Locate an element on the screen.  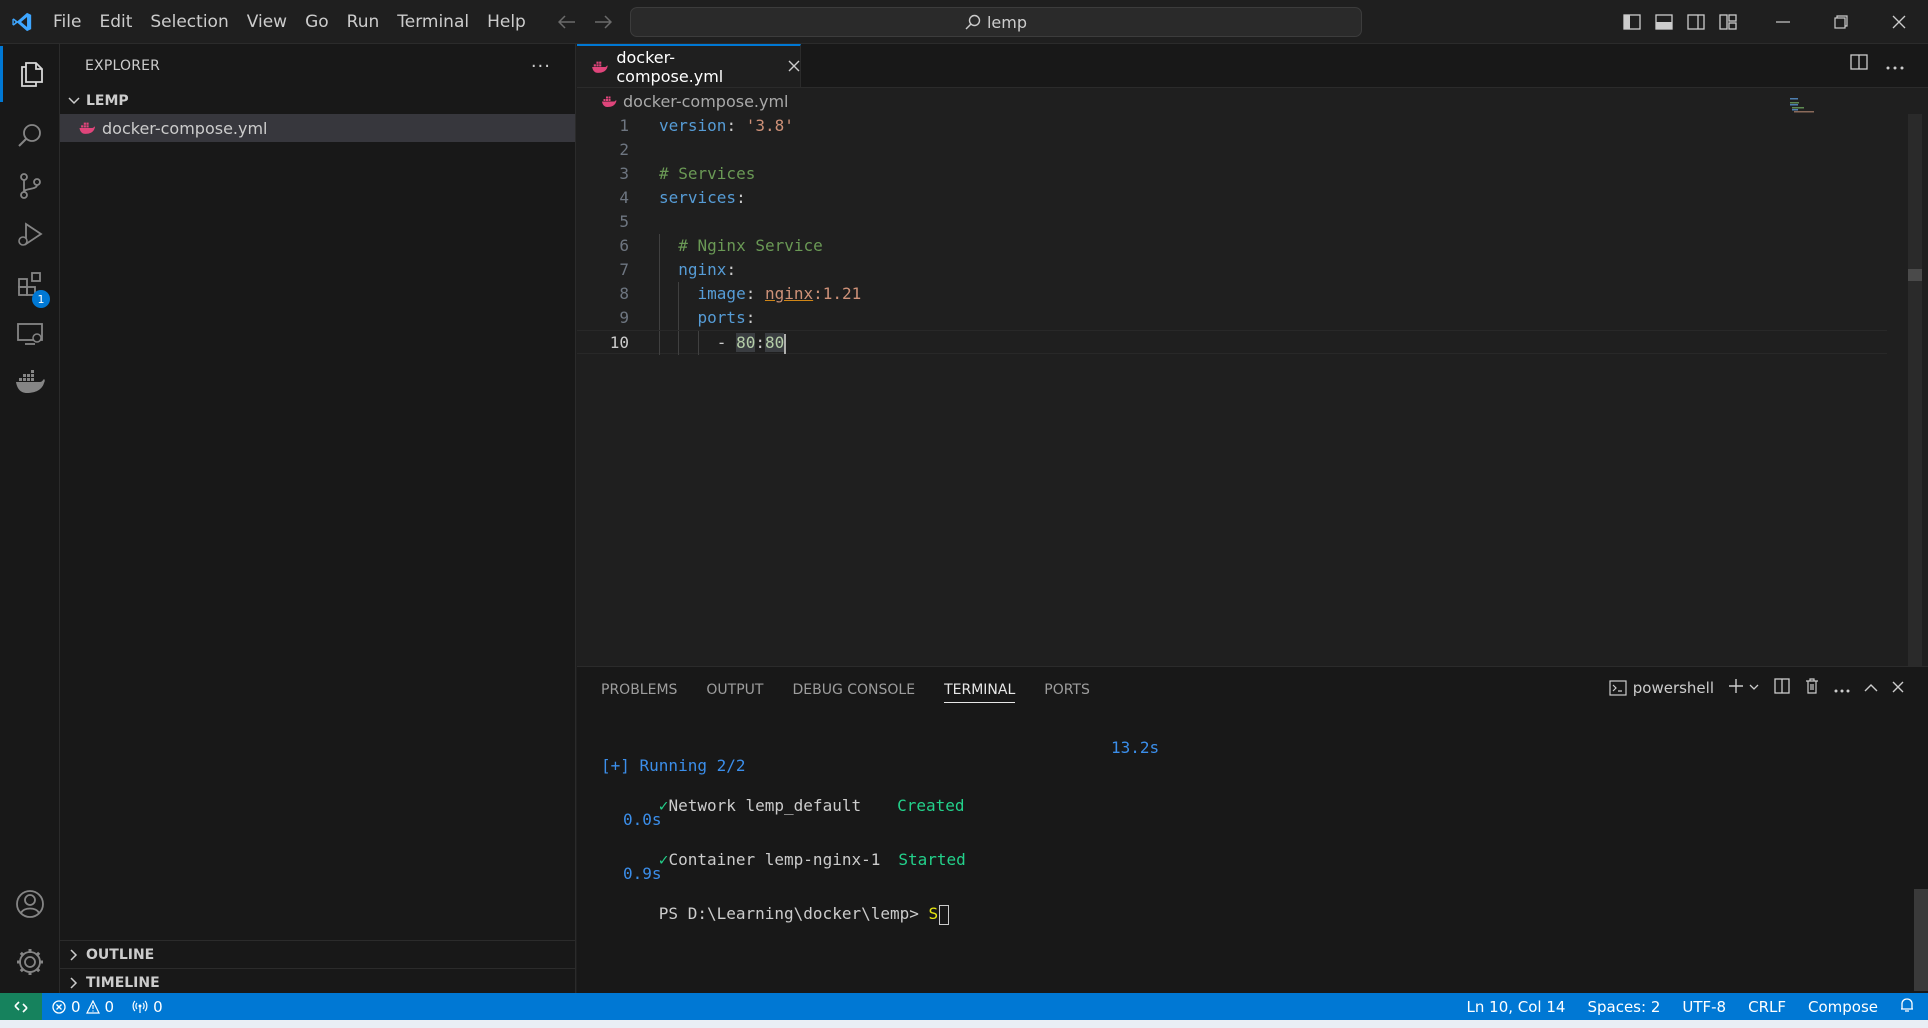
indentation: Spaces: 2 is located at coordinates (1623, 1007).